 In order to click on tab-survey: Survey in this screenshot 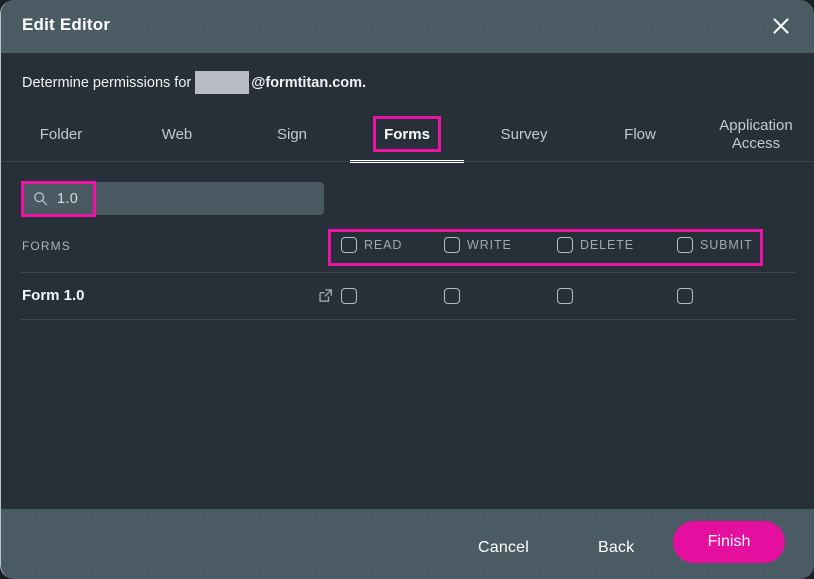, I will do `click(524, 134)`.